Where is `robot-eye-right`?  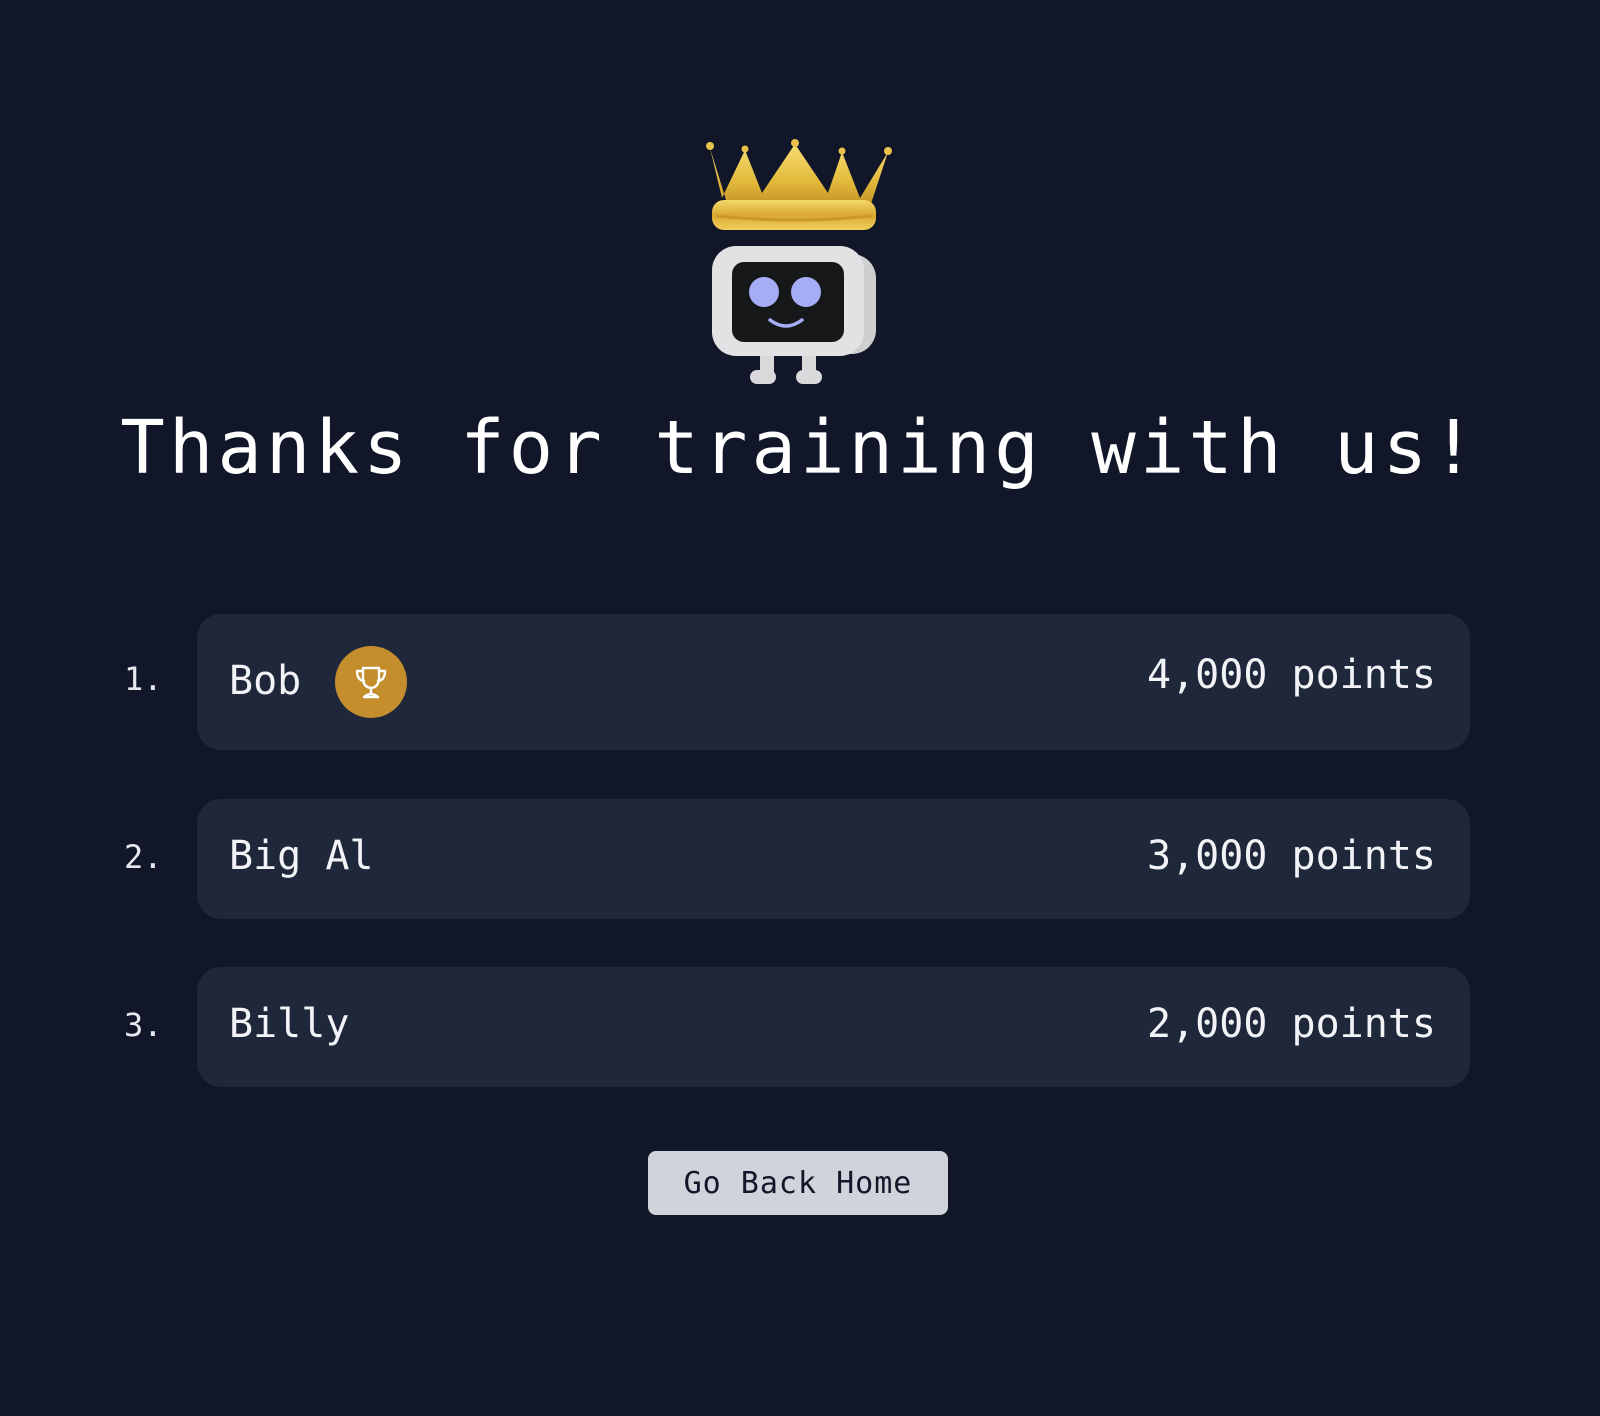
robot-eye-right is located at coordinates (806, 292).